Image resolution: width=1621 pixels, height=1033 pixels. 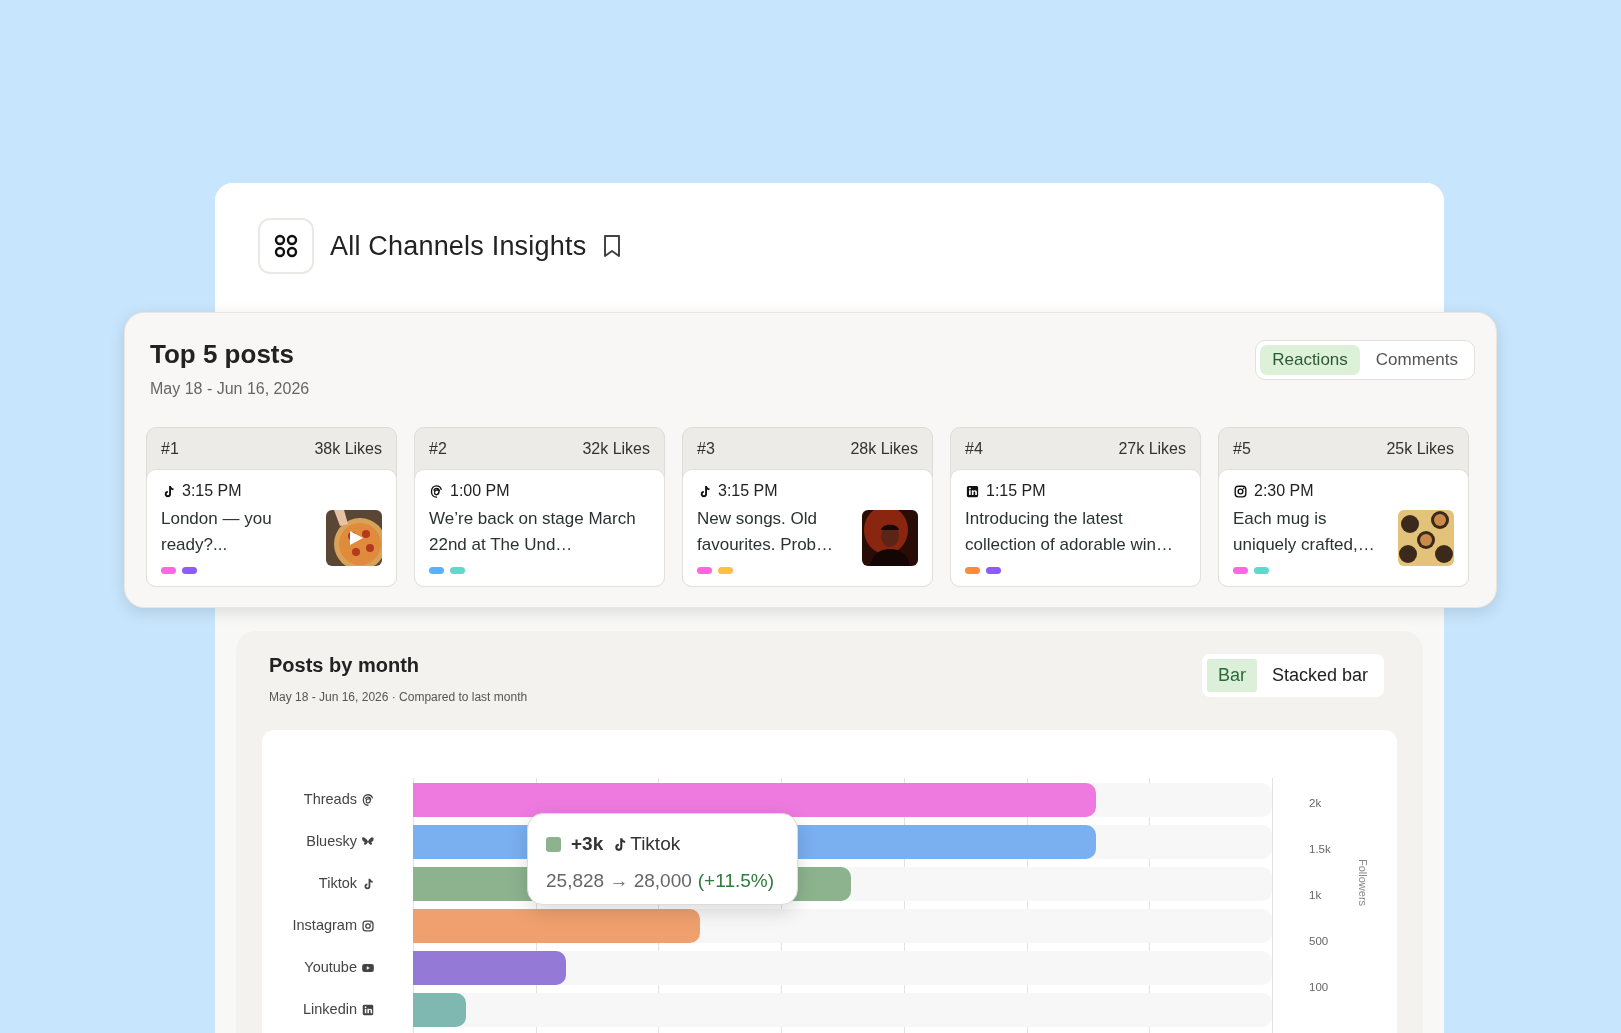 What do you see at coordinates (398, 697) in the screenshot?
I see `chart-subtitle: May 18 - Jun 16, 2026 · Compared to last month` at bounding box center [398, 697].